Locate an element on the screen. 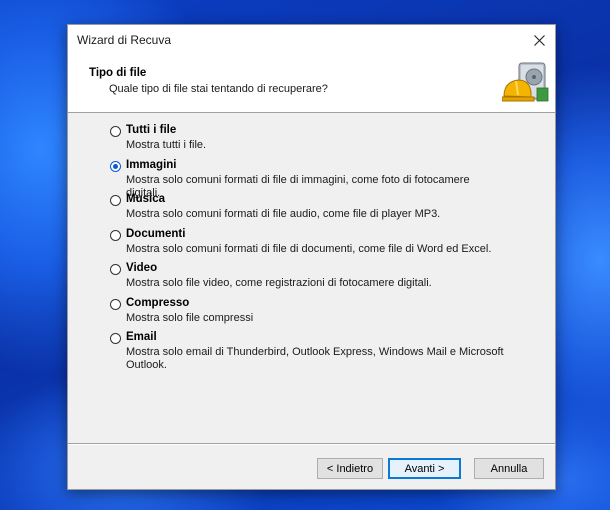 The height and width of the screenshot is (510, 610). cancel-button: Annulla is located at coordinates (509, 468).